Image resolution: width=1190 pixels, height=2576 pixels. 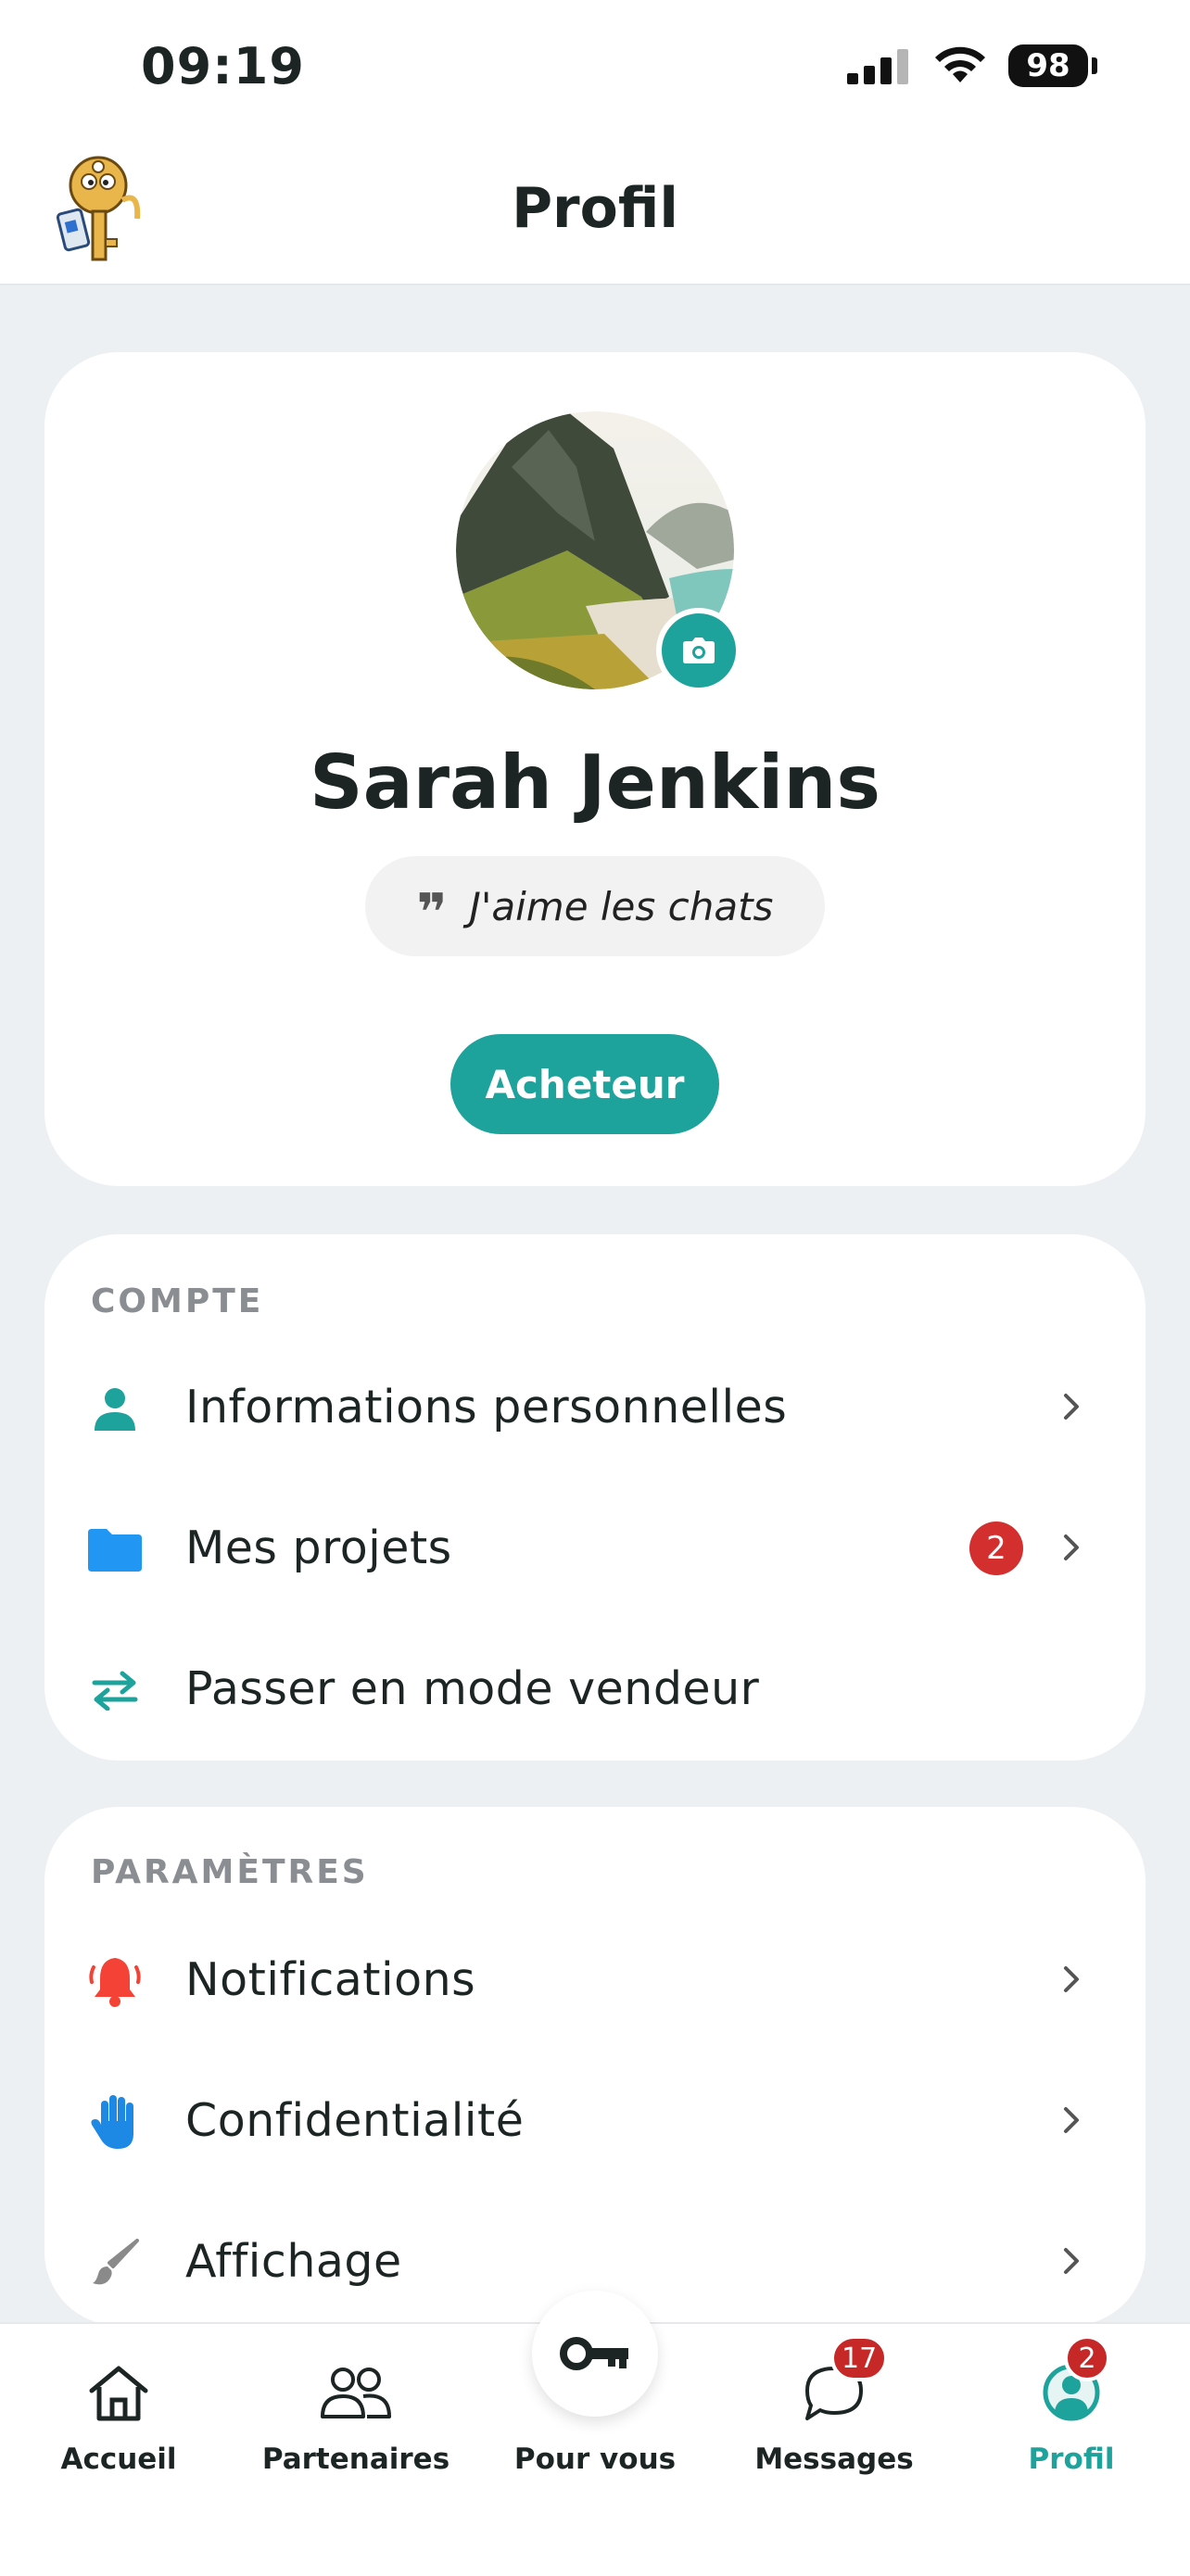 I want to click on section-title-account: COMPTE, so click(x=177, y=1301).